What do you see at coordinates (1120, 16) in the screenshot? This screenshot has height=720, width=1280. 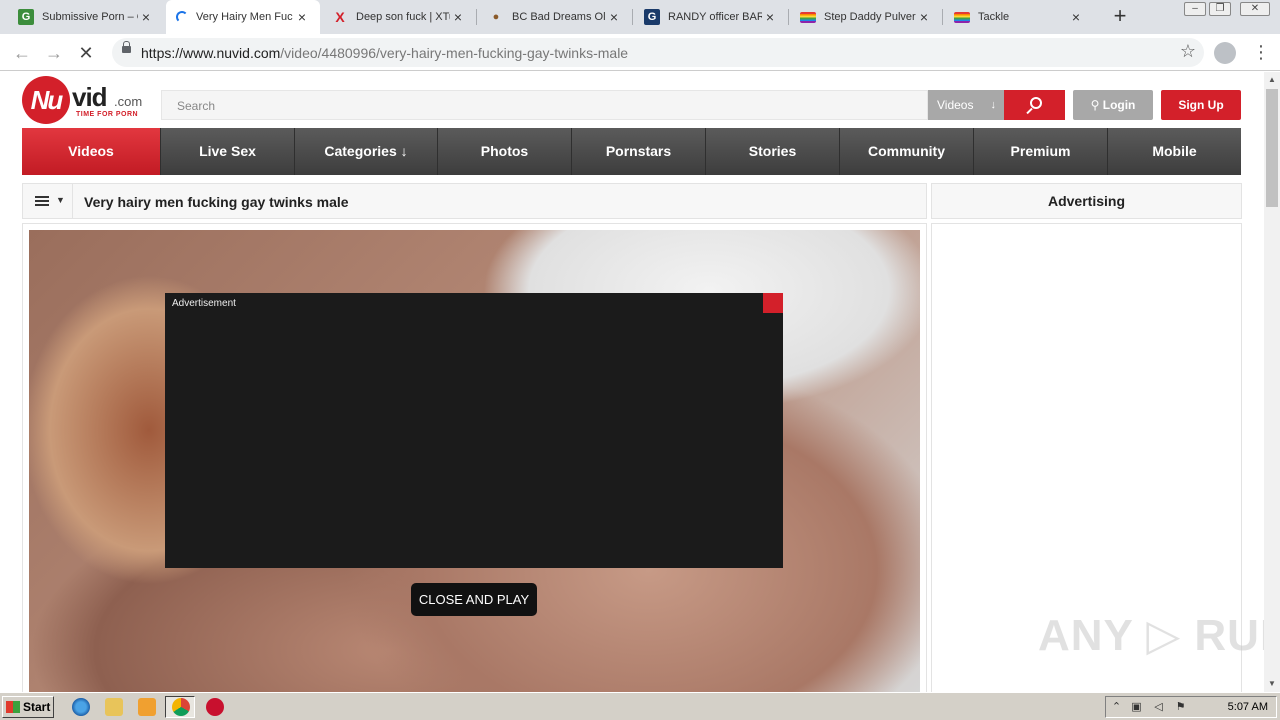 I see `new-tab-button: +` at bounding box center [1120, 16].